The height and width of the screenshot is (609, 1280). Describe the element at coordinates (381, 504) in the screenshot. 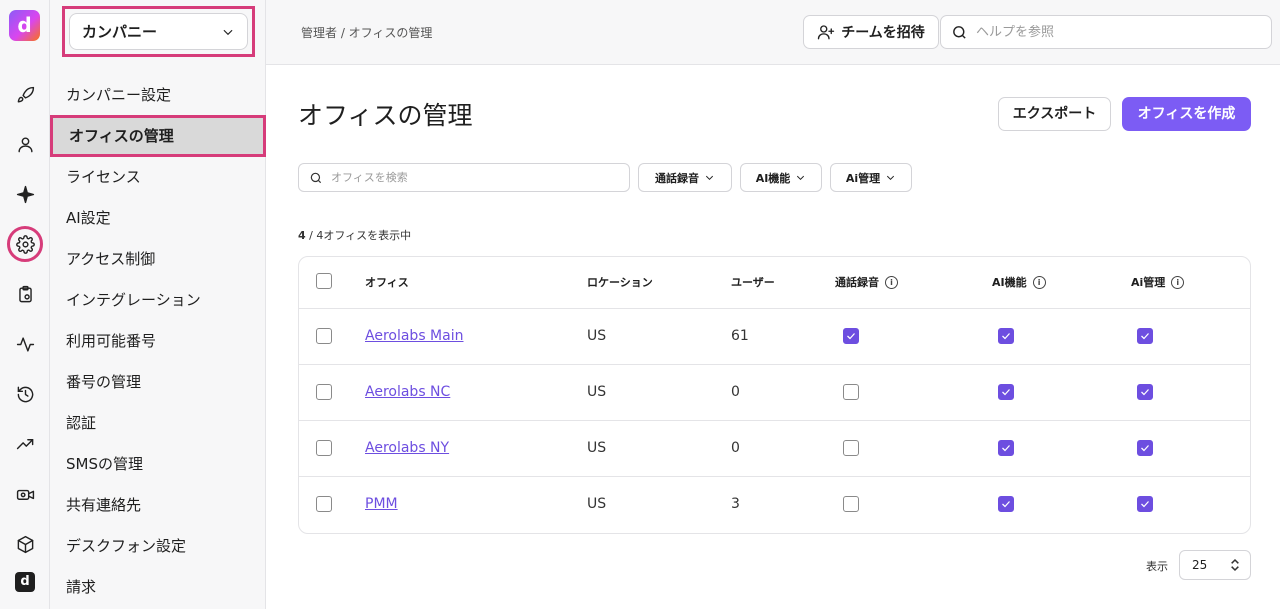

I see `office-name-link: PMM` at that location.